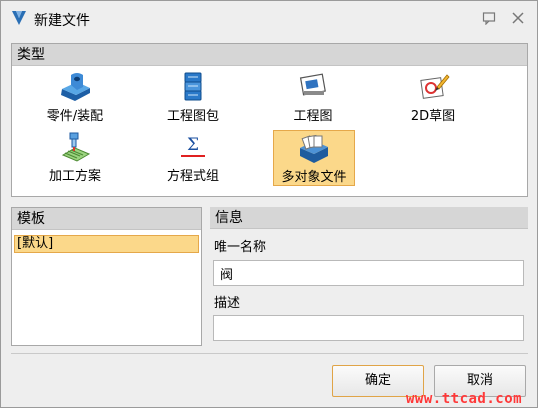 The height and width of the screenshot is (408, 538). I want to click on type-header: 类型, so click(269, 55).